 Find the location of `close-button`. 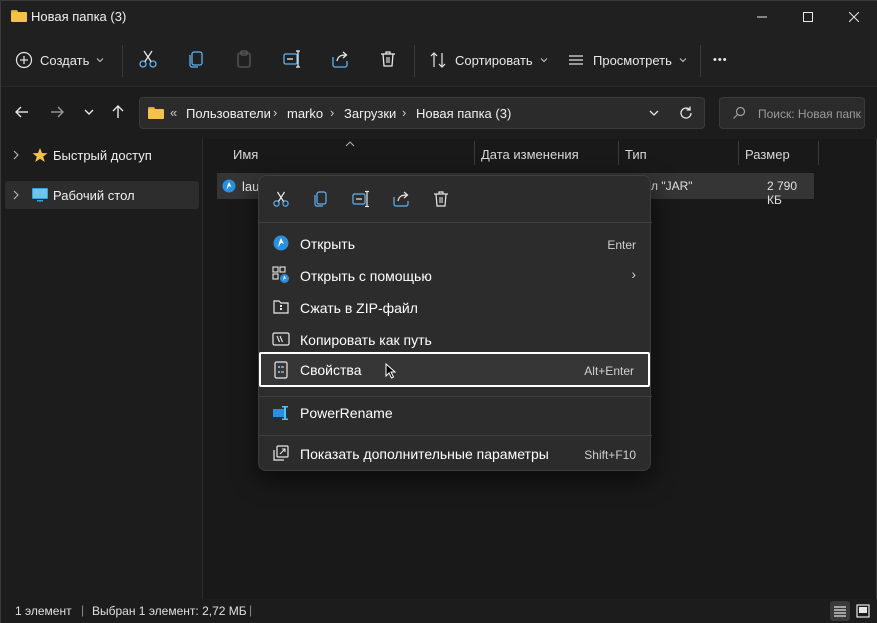

close-button is located at coordinates (854, 17).